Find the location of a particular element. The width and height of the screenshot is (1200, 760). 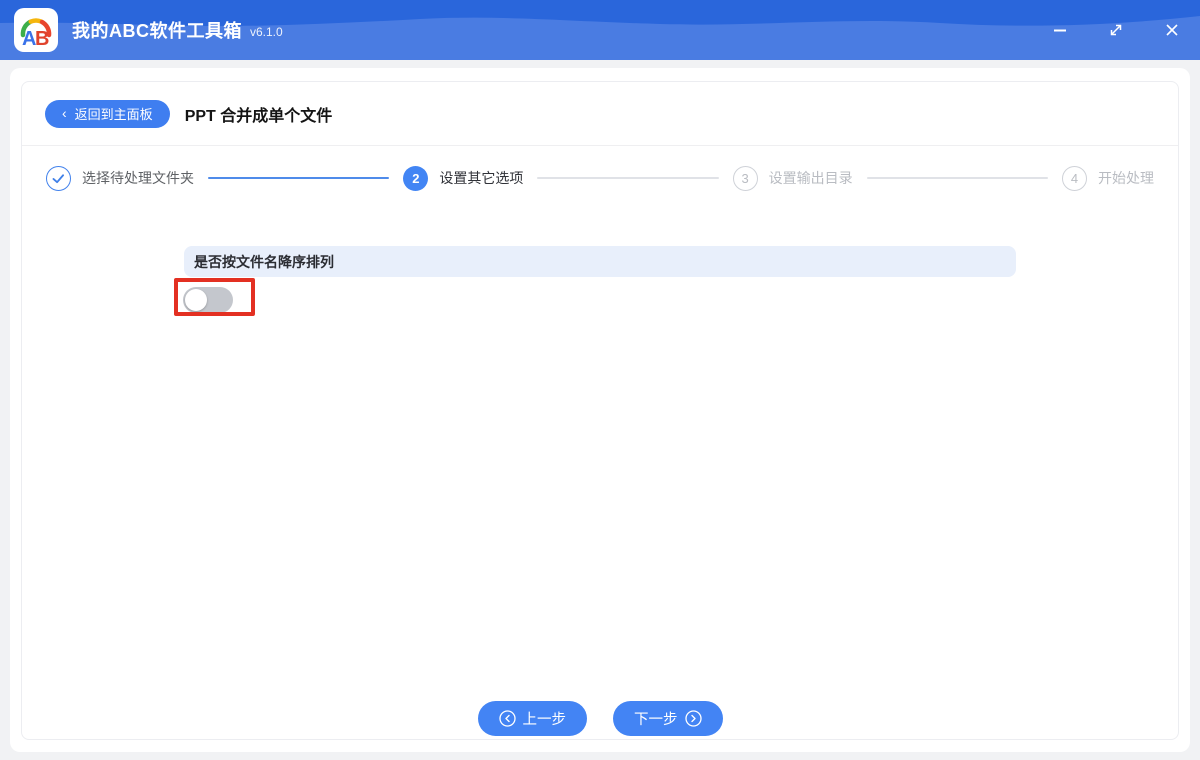

minimize-button is located at coordinates (1060, 30).